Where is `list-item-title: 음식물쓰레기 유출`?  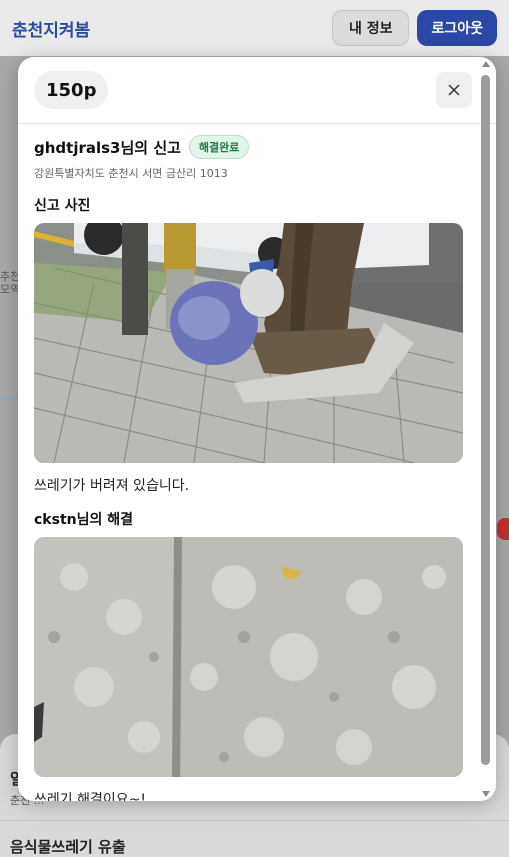
list-item-title: 음식물쓰레기 유출 is located at coordinates (68, 846).